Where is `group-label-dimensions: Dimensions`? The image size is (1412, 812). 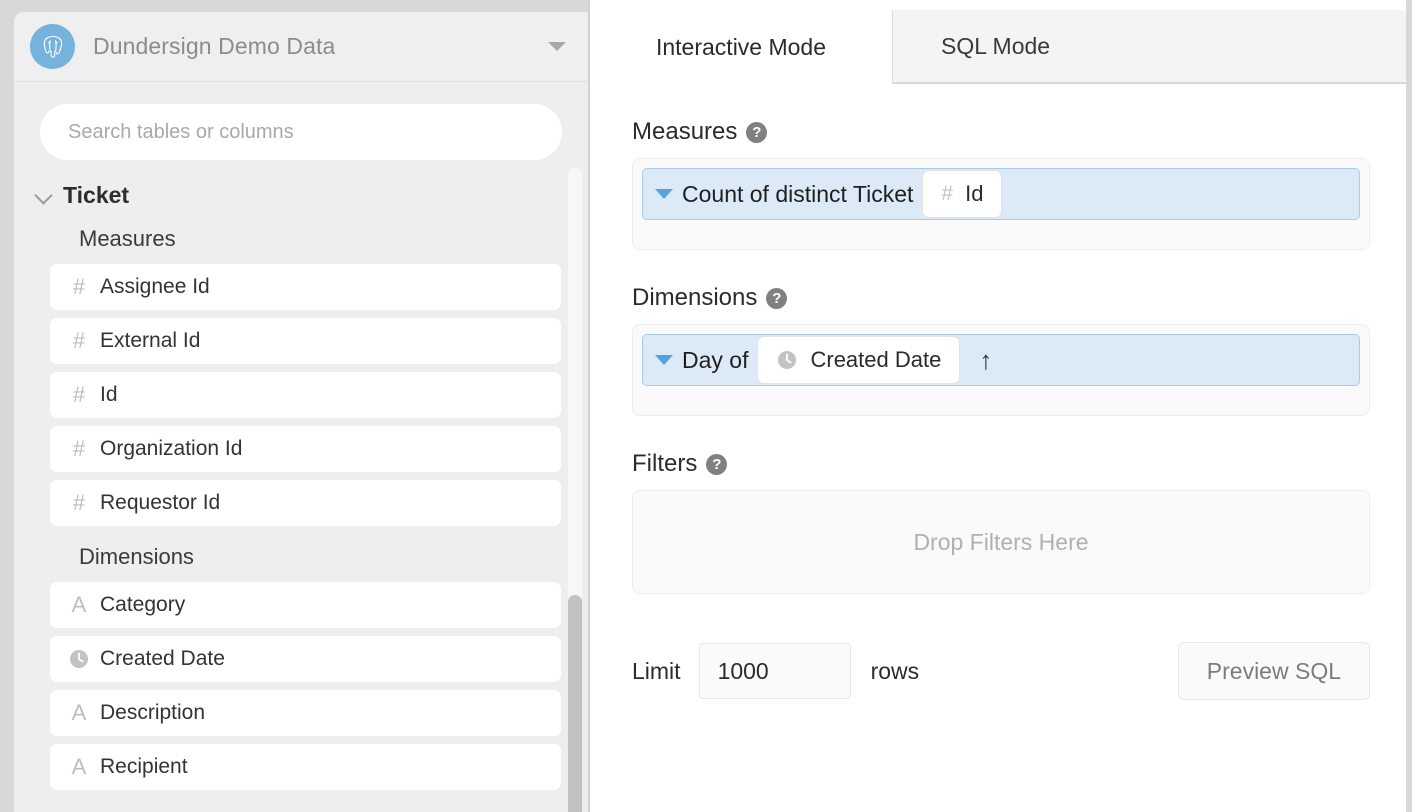
group-label-dimensions: Dimensions is located at coordinates (136, 556).